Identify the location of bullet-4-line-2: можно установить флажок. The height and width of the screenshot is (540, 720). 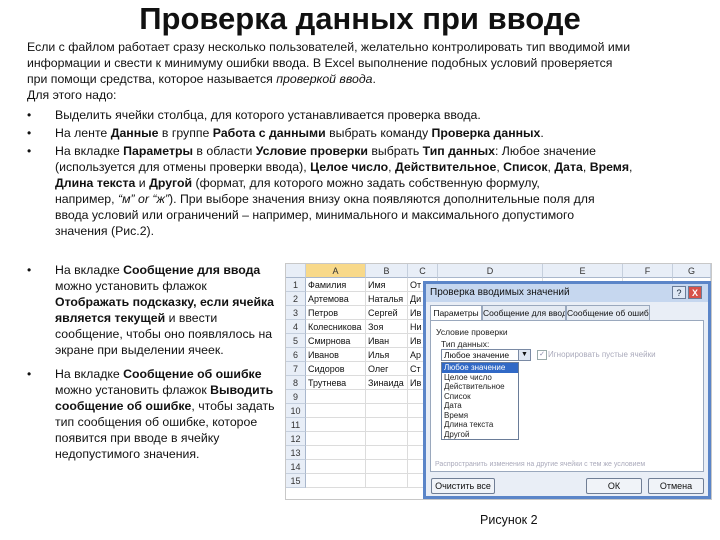
(131, 286).